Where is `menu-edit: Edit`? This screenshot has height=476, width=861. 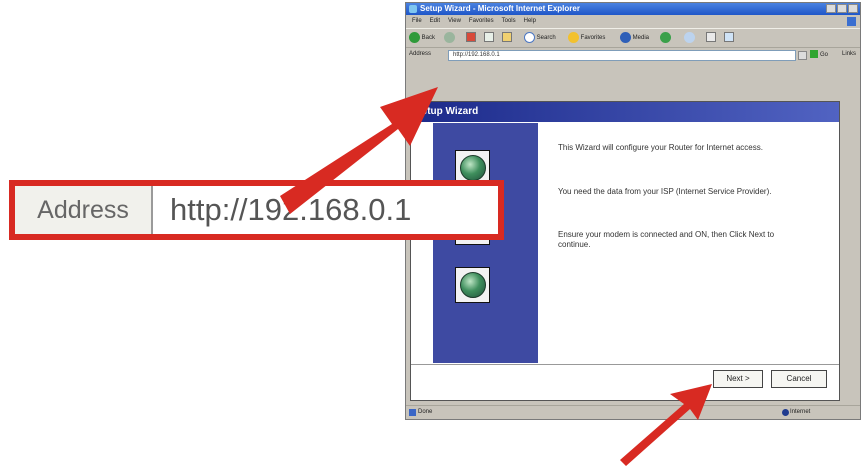
menu-edit: Edit is located at coordinates (435, 21).